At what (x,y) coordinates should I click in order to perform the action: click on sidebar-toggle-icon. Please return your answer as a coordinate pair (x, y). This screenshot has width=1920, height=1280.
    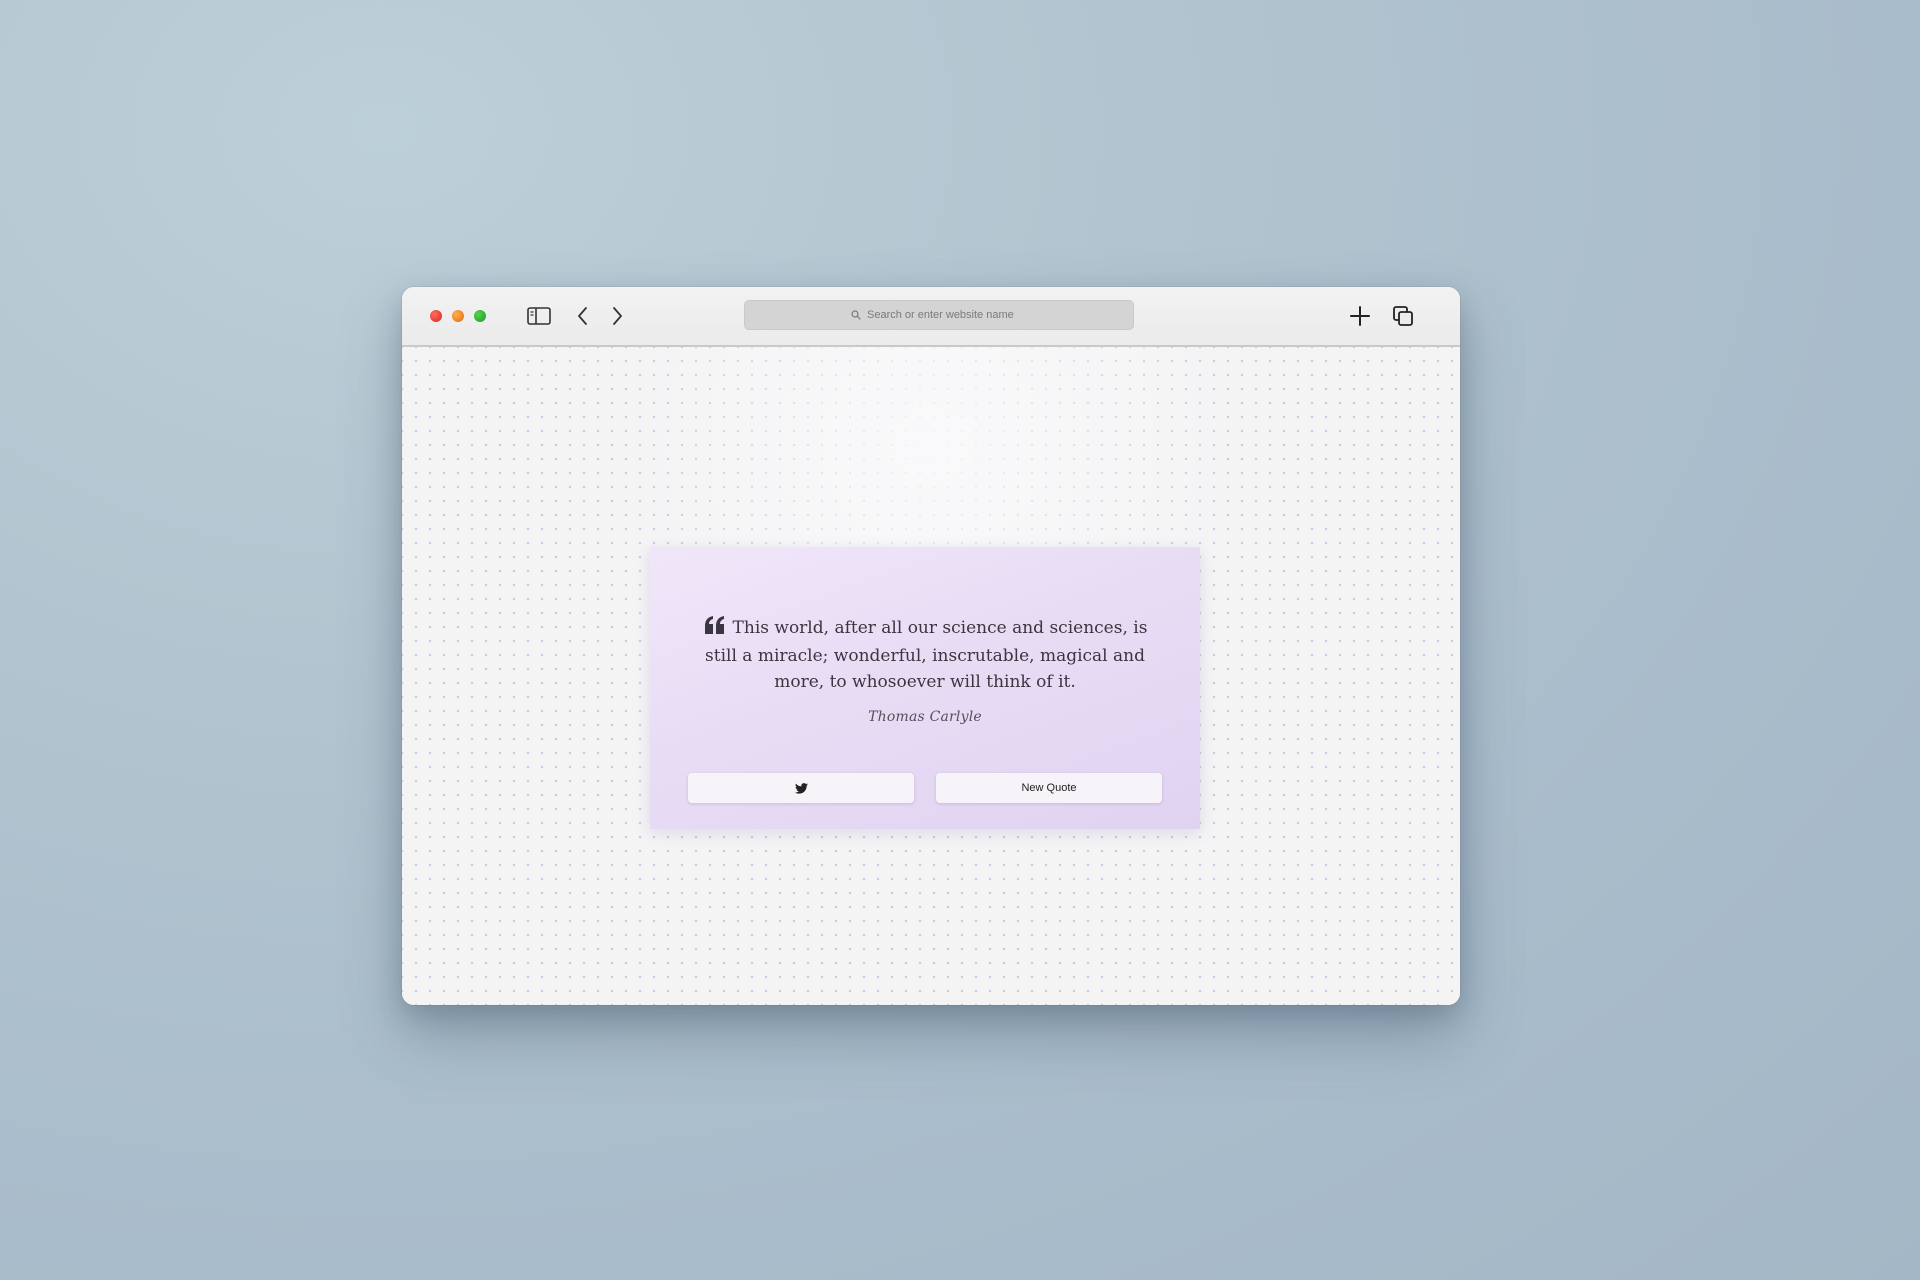
    Looking at the image, I should click on (539, 316).